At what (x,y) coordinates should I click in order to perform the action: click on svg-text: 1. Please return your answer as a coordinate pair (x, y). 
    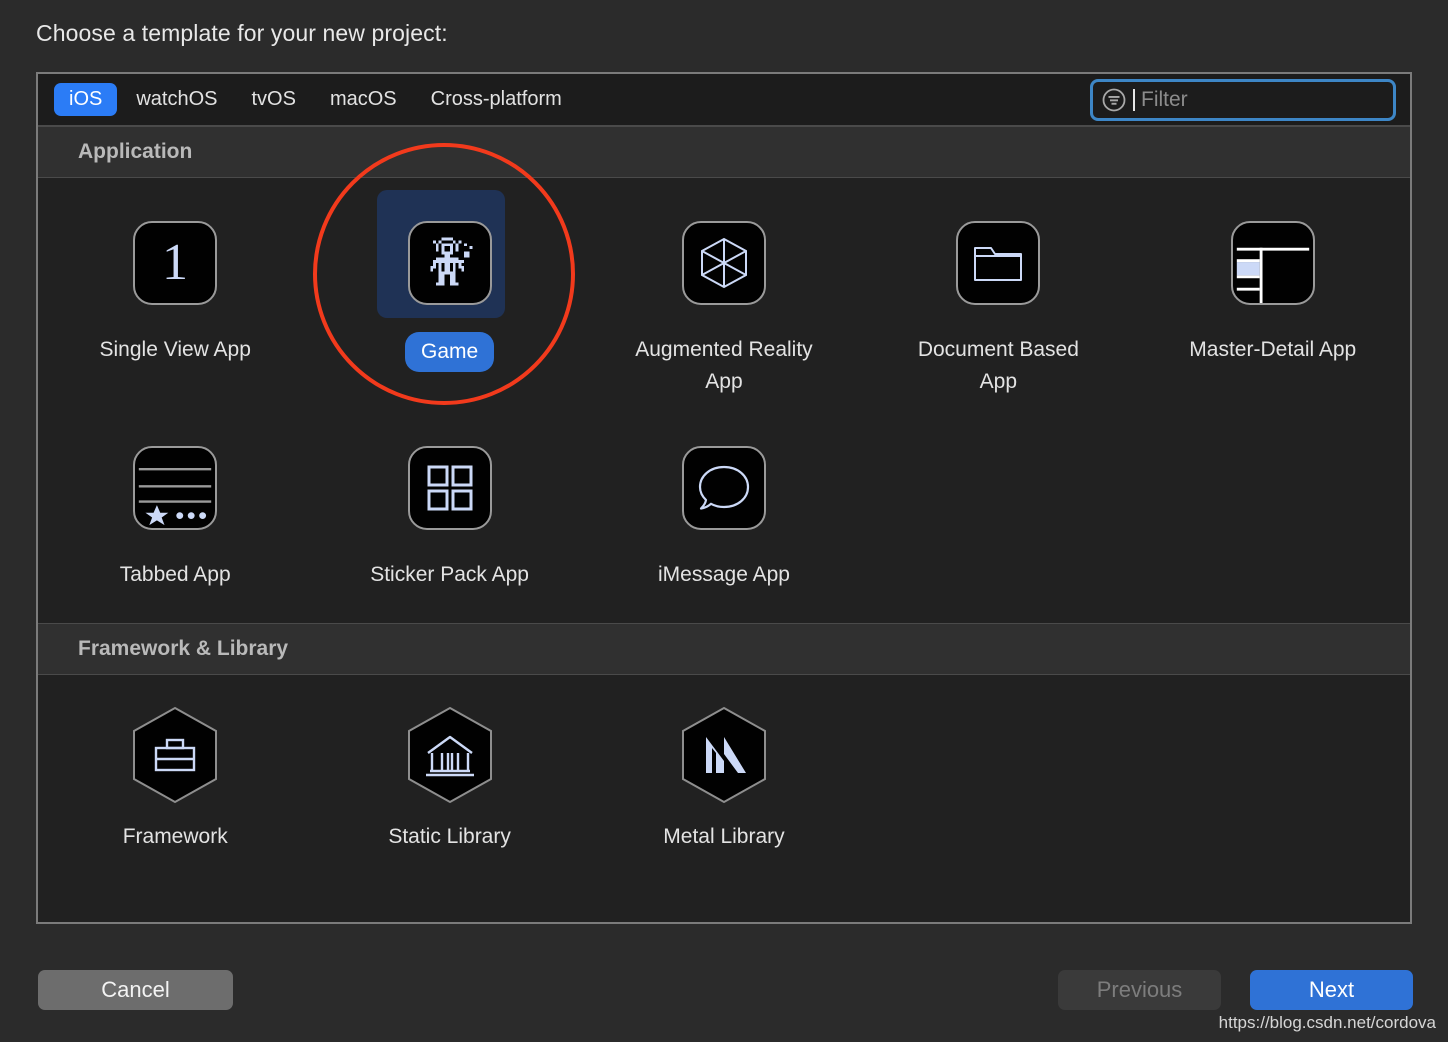
    Looking at the image, I should click on (175, 262).